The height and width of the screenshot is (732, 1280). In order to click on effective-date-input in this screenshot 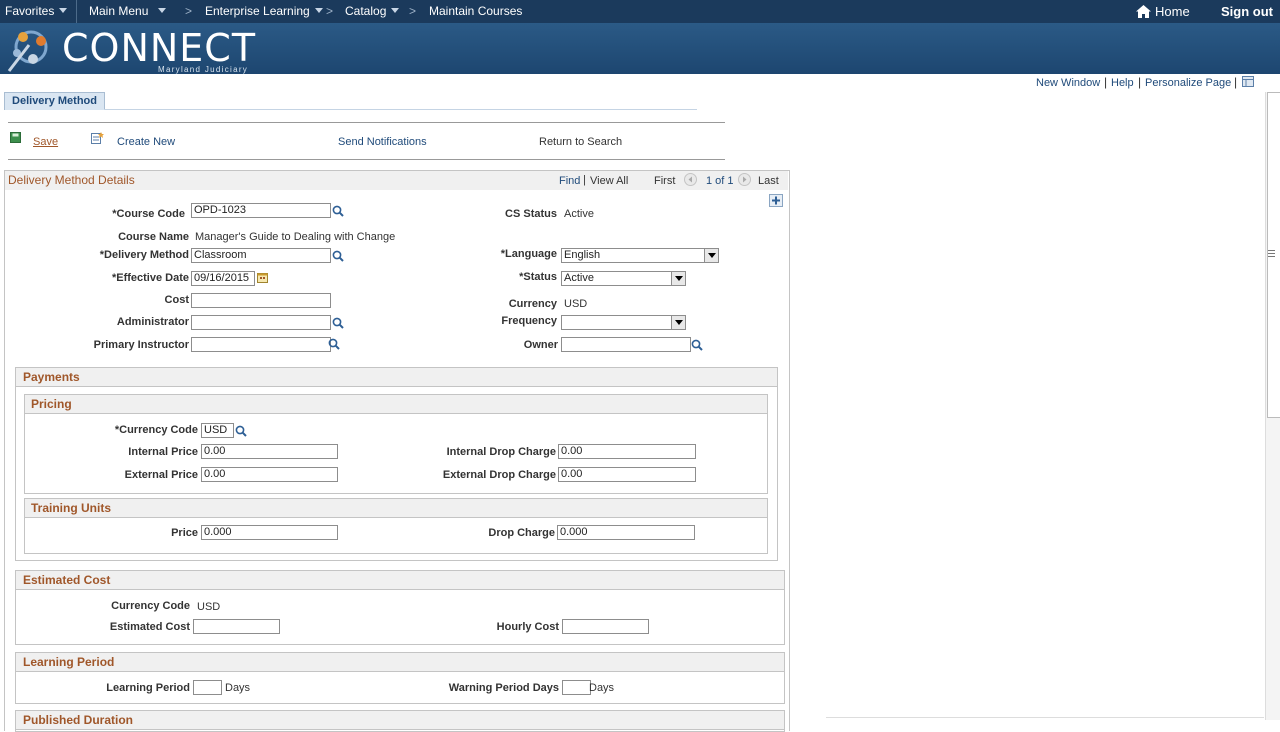, I will do `click(223, 278)`.